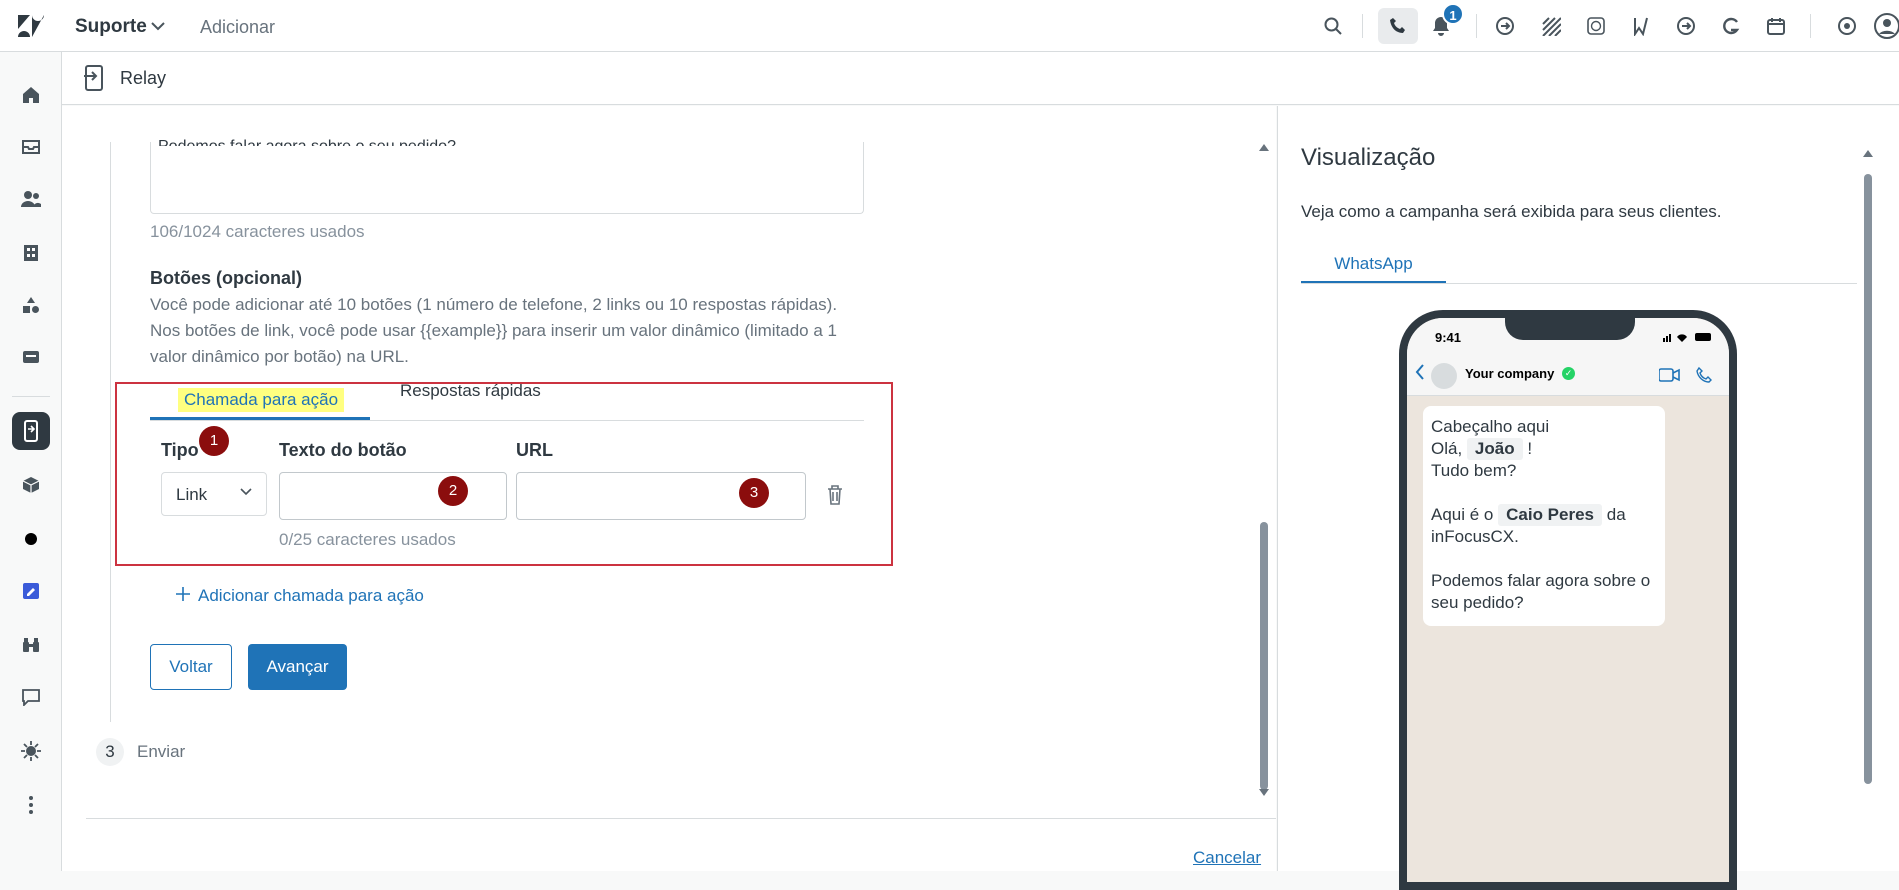 The image size is (1899, 890). Describe the element at coordinates (1687, 337) in the screenshot. I see `signal-battery-icon` at that location.